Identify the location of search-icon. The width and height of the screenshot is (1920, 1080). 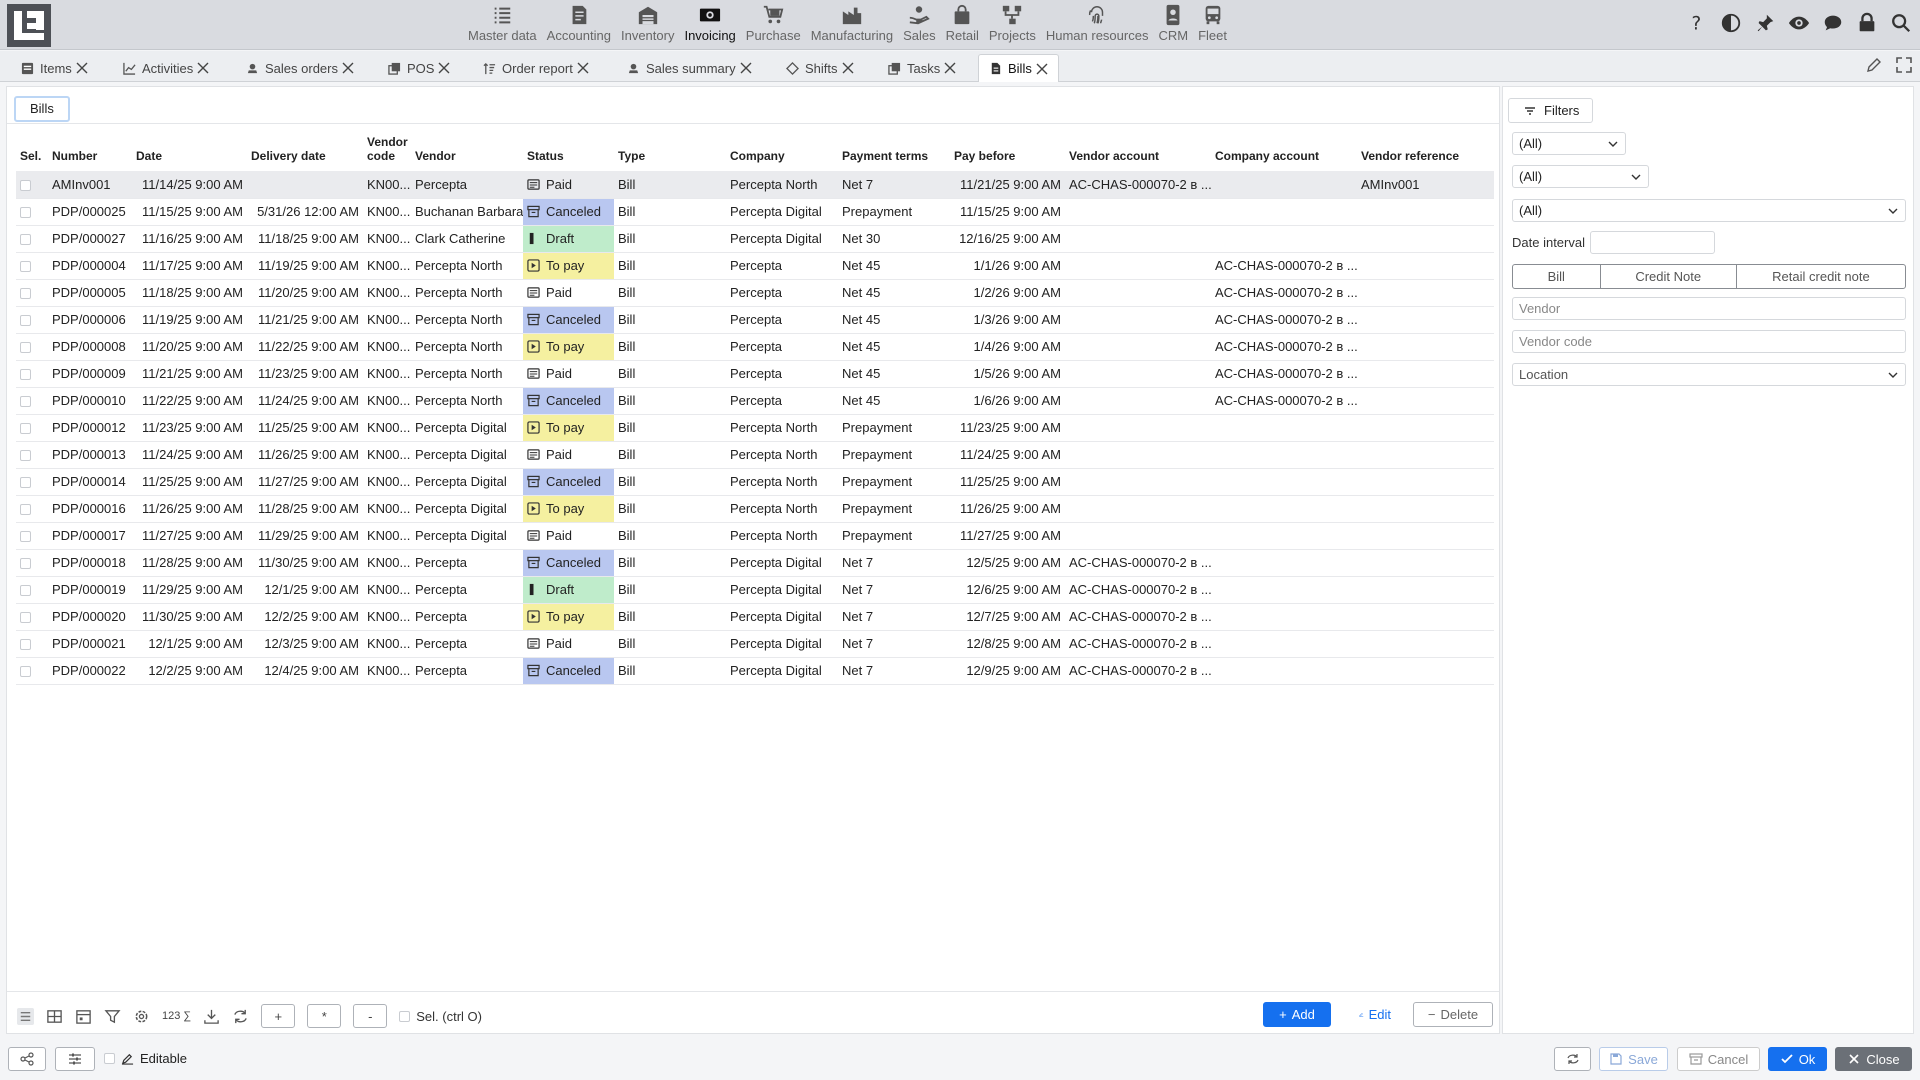
(1901, 23).